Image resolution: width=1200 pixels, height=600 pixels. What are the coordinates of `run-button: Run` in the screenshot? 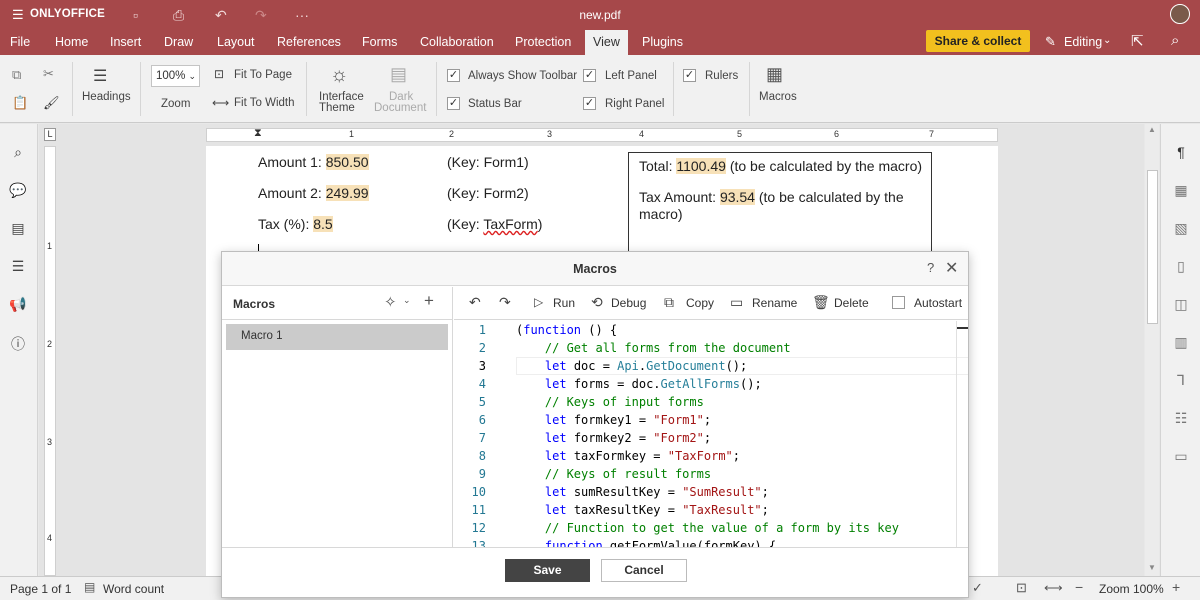 It's located at (564, 303).